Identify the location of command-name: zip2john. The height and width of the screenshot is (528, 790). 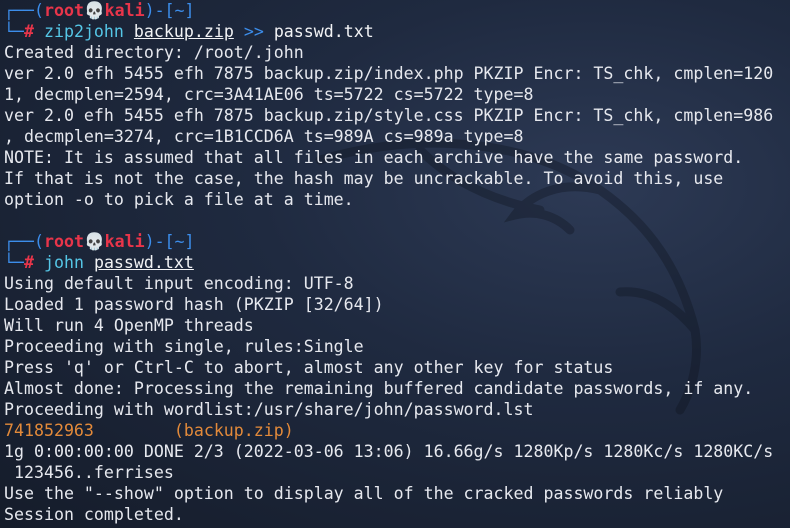
(83, 31).